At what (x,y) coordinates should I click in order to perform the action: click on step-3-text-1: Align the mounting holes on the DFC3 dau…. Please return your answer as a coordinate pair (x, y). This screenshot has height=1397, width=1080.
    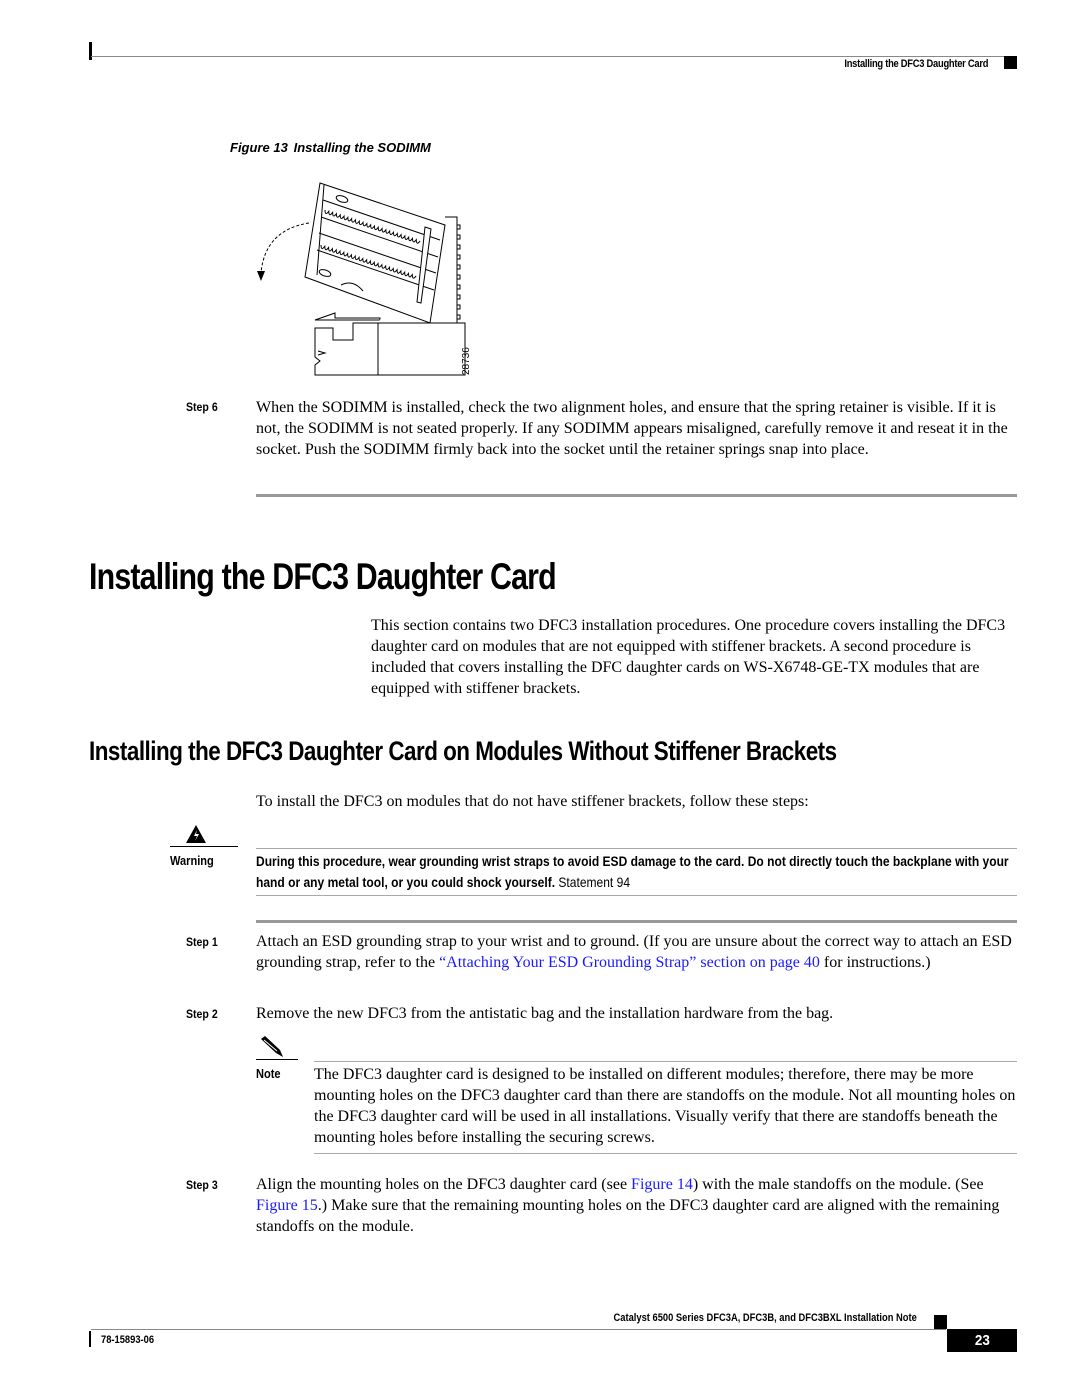
    Looking at the image, I should click on (444, 1184).